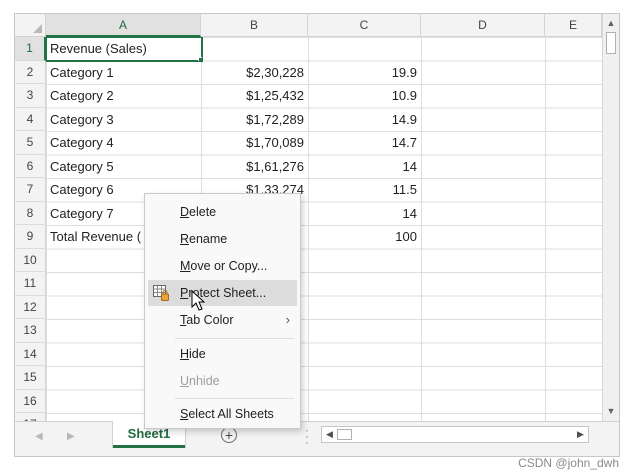 Image resolution: width=633 pixels, height=476 pixels. Describe the element at coordinates (123, 143) in the screenshot. I see `cell-a5: Category 4` at that location.